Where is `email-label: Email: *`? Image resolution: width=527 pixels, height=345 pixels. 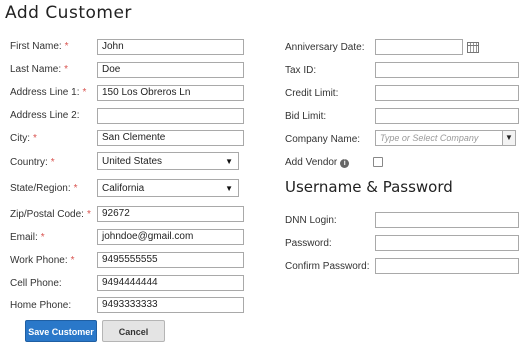
email-label: Email: * is located at coordinates (27, 237).